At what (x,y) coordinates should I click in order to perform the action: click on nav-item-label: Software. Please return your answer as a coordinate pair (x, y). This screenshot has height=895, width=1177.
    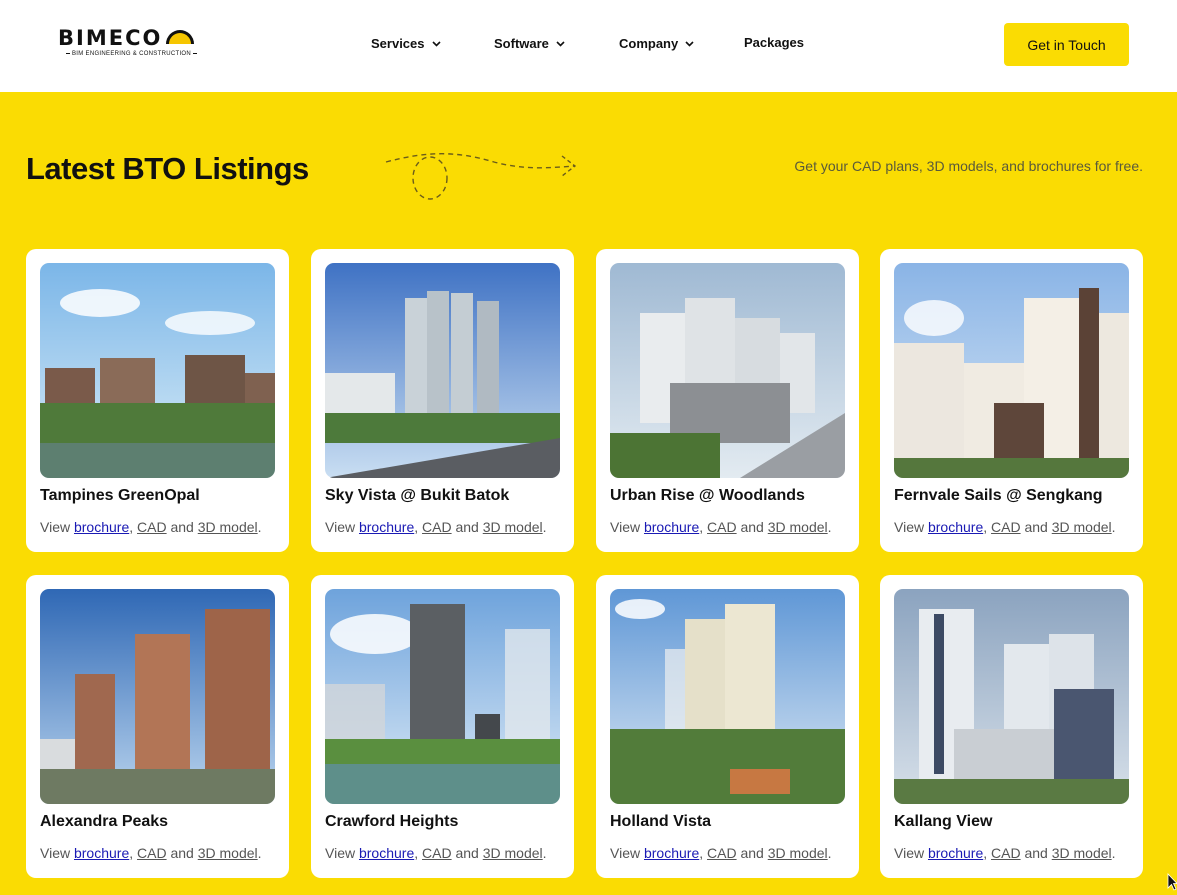
    Looking at the image, I should click on (521, 43).